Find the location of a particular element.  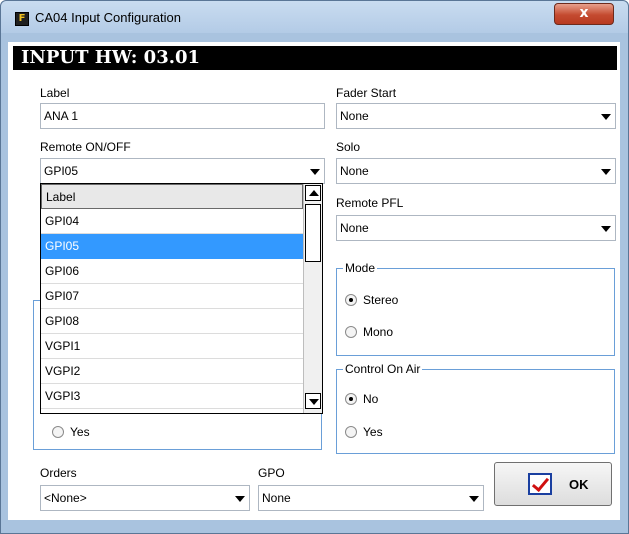

dropdown-item-vgpi2: VGPI2 is located at coordinates (172, 371).